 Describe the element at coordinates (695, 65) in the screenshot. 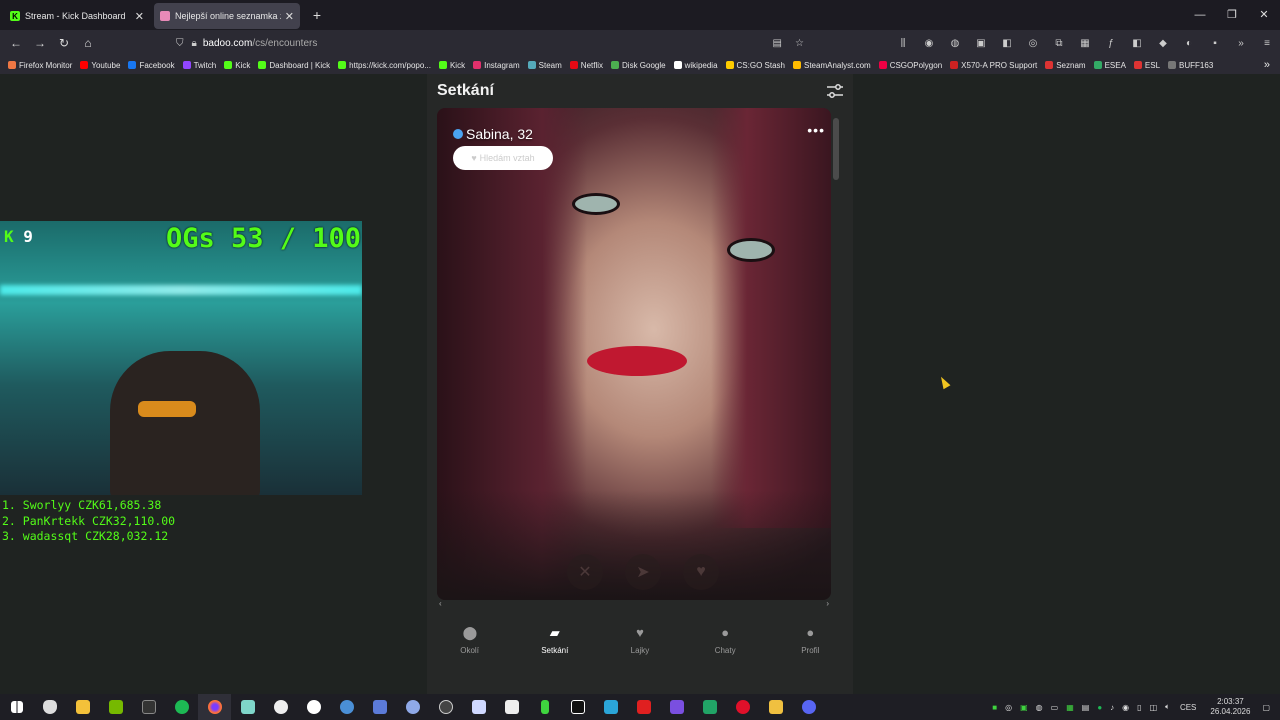

I see `bookmark-item: wikipedia` at that location.